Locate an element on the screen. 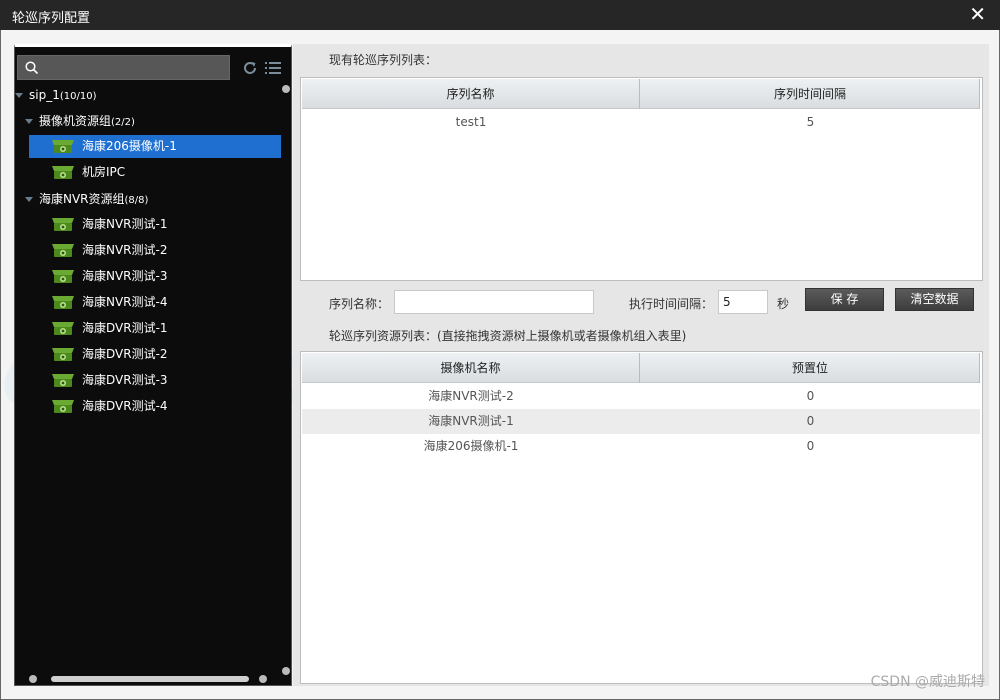 The width and height of the screenshot is (1000, 700). scroll-down-icon is located at coordinates (286, 671).